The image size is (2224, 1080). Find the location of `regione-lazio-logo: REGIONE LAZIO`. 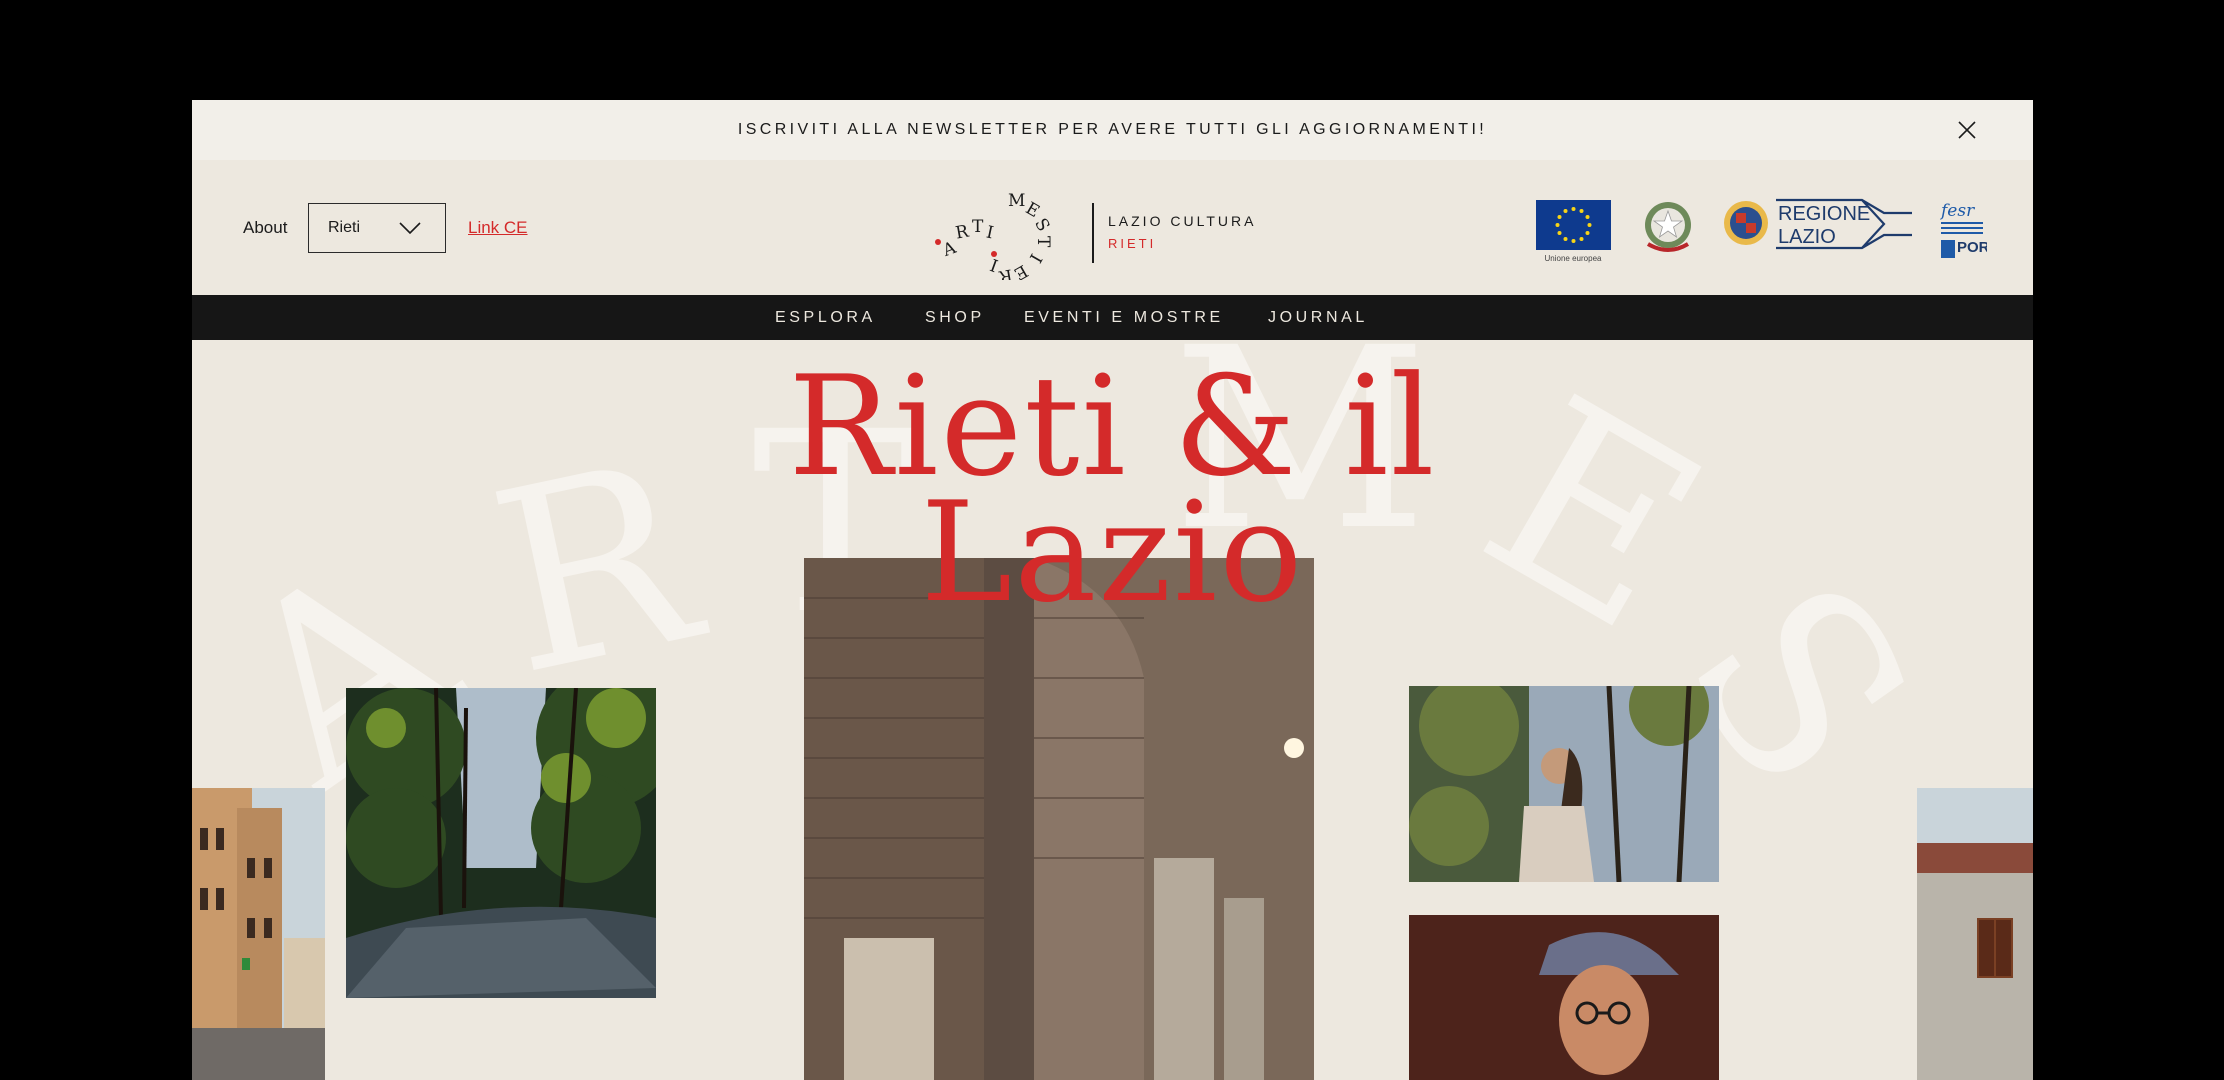

regione-lazio-logo: REGIONE LAZIO is located at coordinates (1818, 224).